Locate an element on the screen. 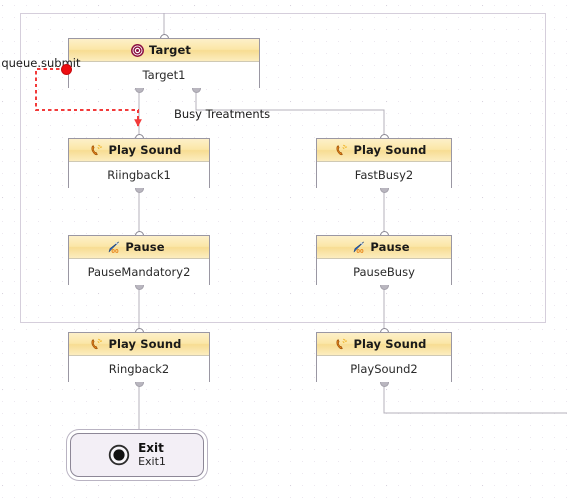 The height and width of the screenshot is (502, 567). node-name: Riingback1 is located at coordinates (139, 175).